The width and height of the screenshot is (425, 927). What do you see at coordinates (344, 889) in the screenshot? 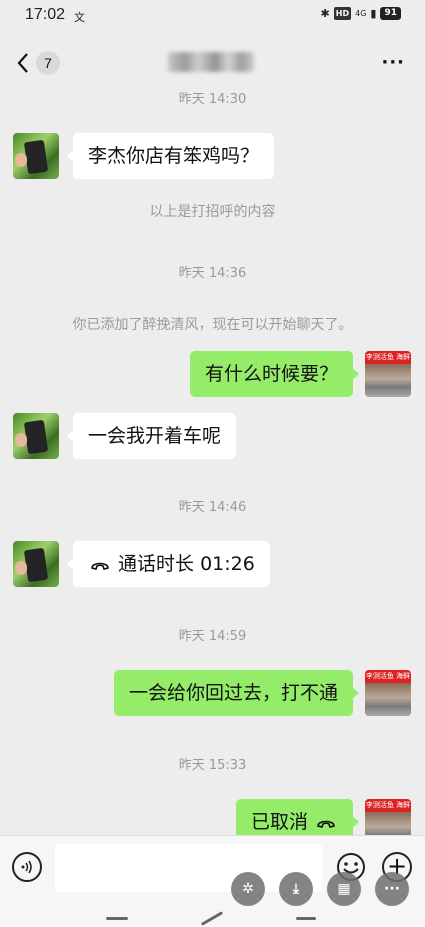
I see `grid-icon: ▦` at bounding box center [344, 889].